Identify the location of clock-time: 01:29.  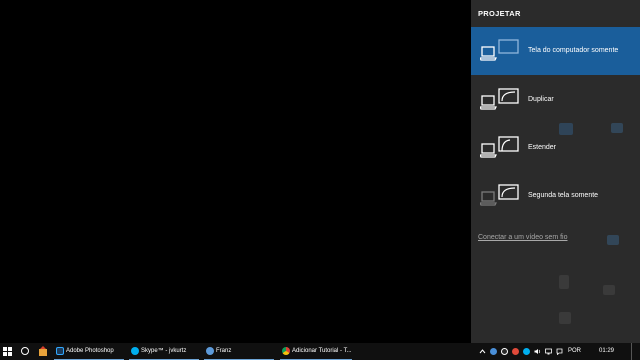
(606, 351).